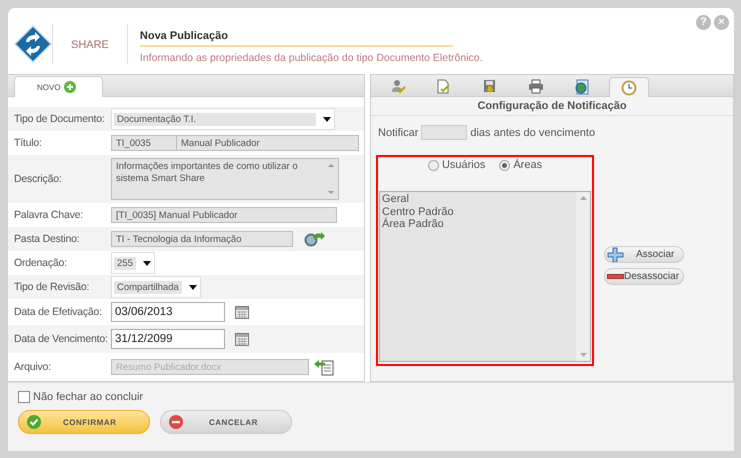 This screenshot has width=741, height=458. What do you see at coordinates (485, 276) in the screenshot?
I see `list-box: Geral Centro Padrão Área Padrão` at bounding box center [485, 276].